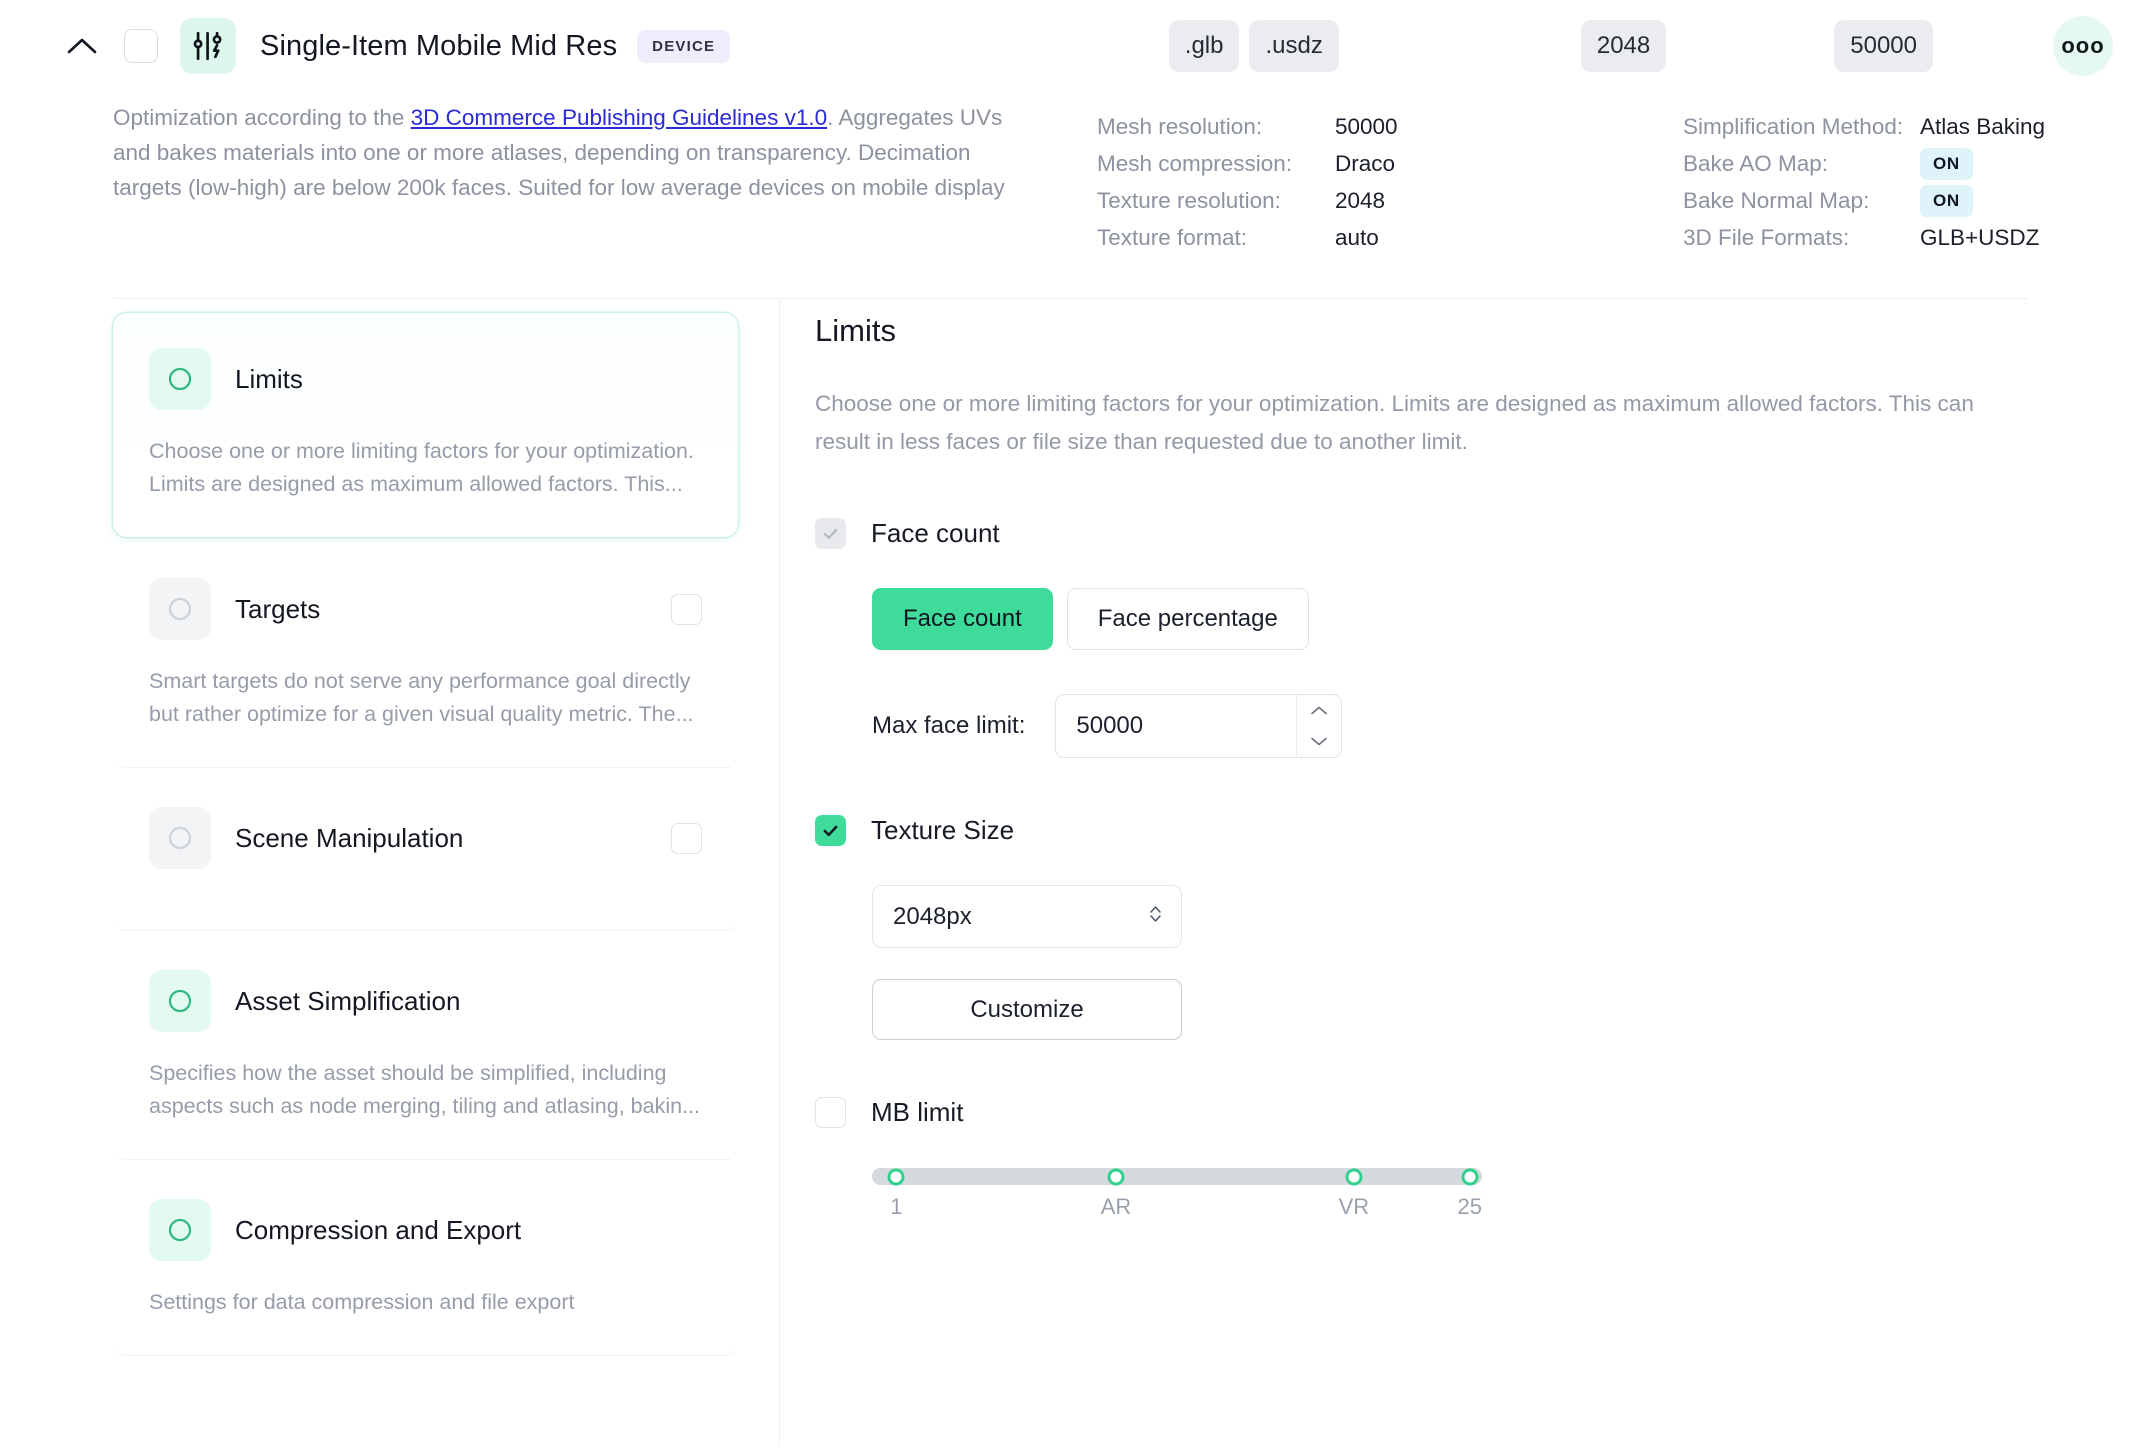 This screenshot has height=1450, width=2141. What do you see at coordinates (1478, 533) in the screenshot?
I see `face-count-option: Face count` at bounding box center [1478, 533].